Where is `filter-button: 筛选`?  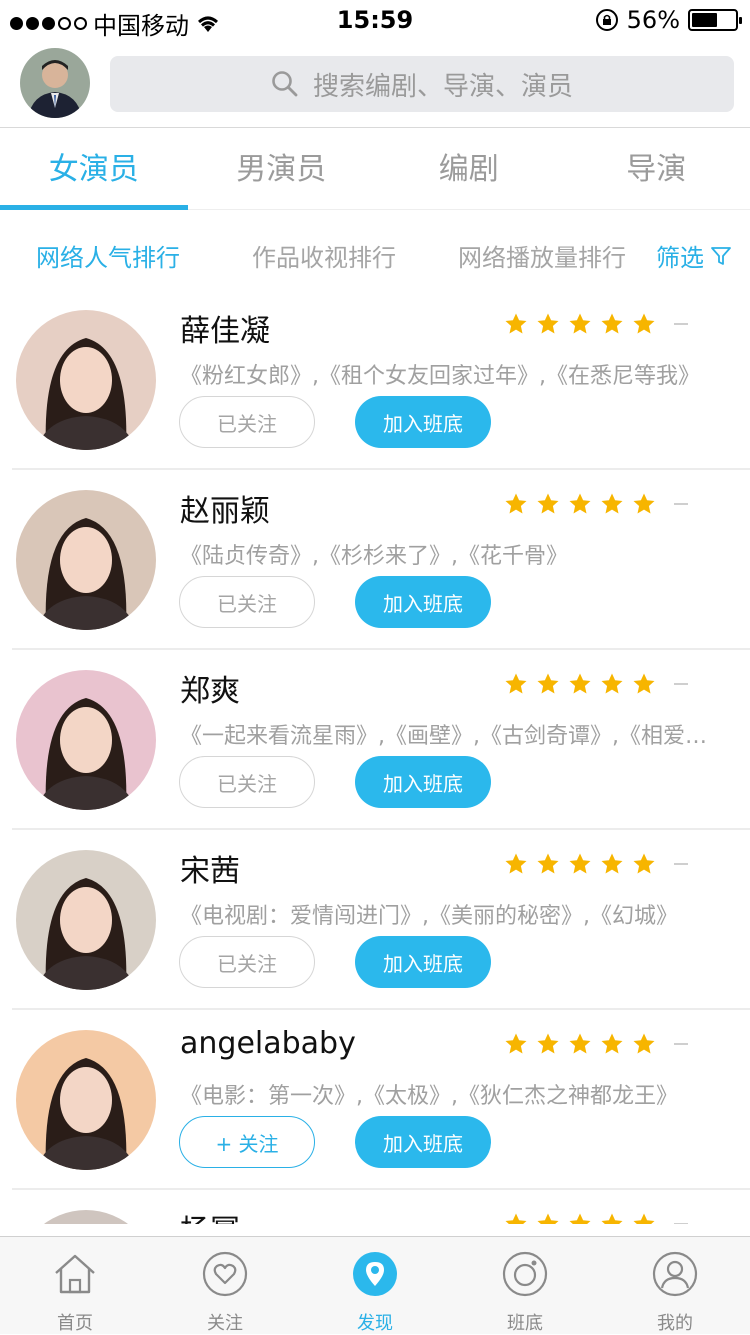 filter-button: 筛选 is located at coordinates (694, 255).